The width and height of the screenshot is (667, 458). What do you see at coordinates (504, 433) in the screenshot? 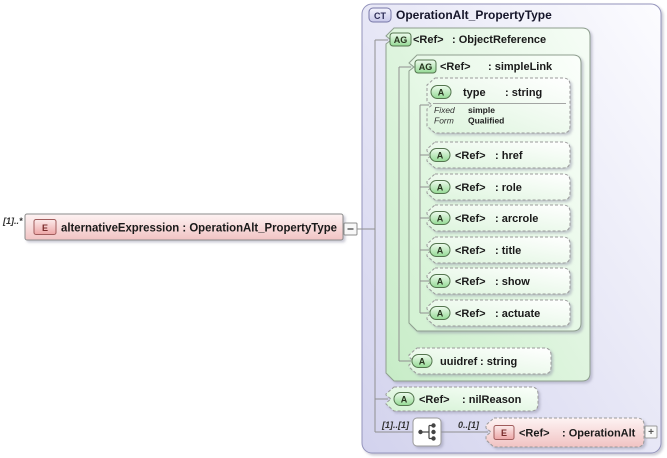
I see `operationalt-badge-label: E` at bounding box center [504, 433].